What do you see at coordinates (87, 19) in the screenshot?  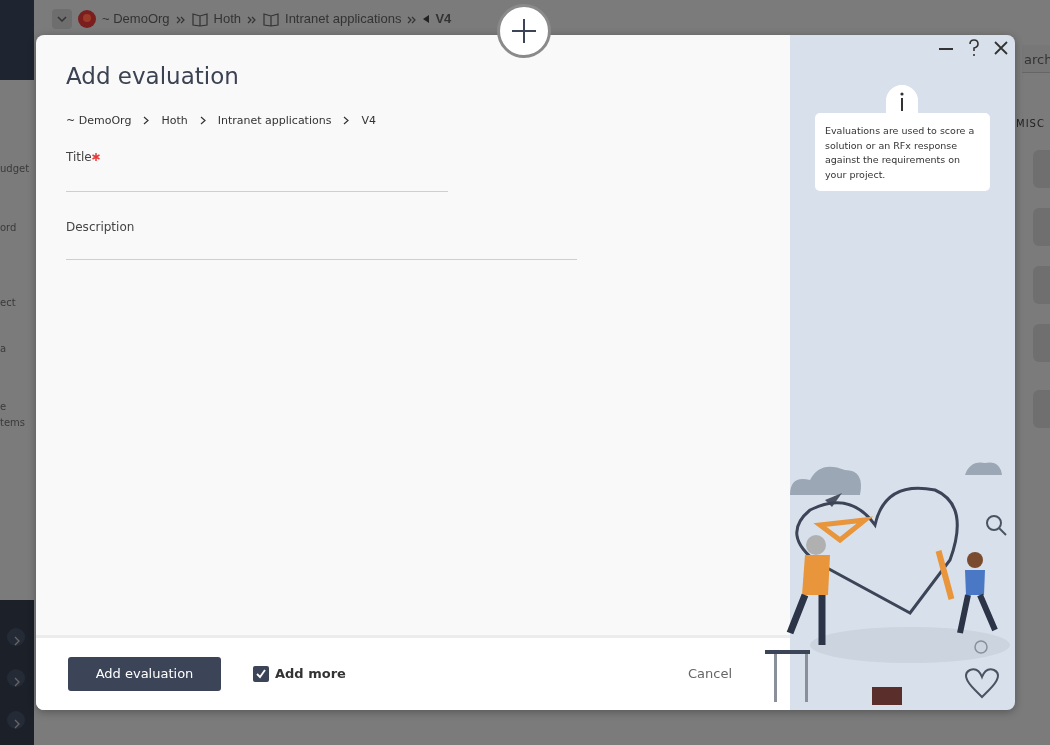 I see `org-logo-icon` at bounding box center [87, 19].